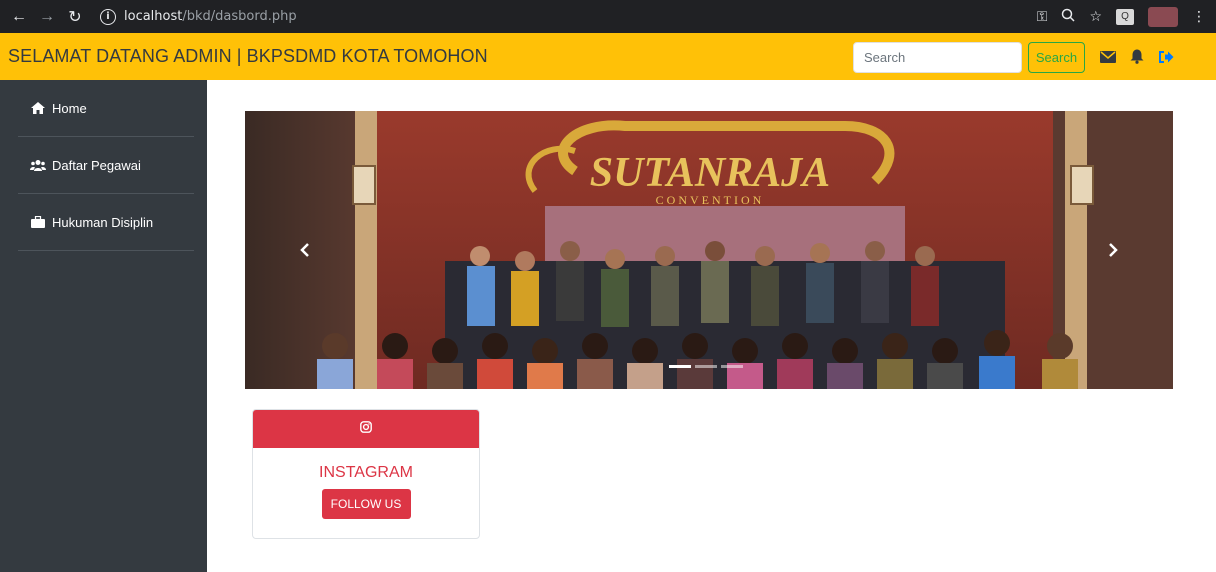 Image resolution: width=1216 pixels, height=572 pixels. I want to click on instagram-icon, so click(366, 429).